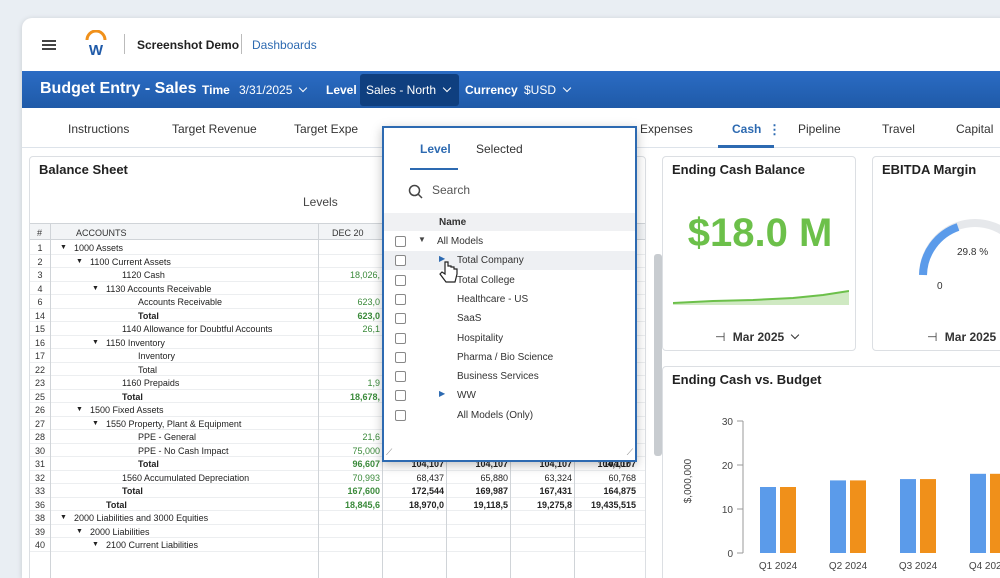 The width and height of the screenshot is (1000, 578). What do you see at coordinates (606, 505) in the screenshot?
I see `table-cell: 19,435,515` at bounding box center [606, 505].